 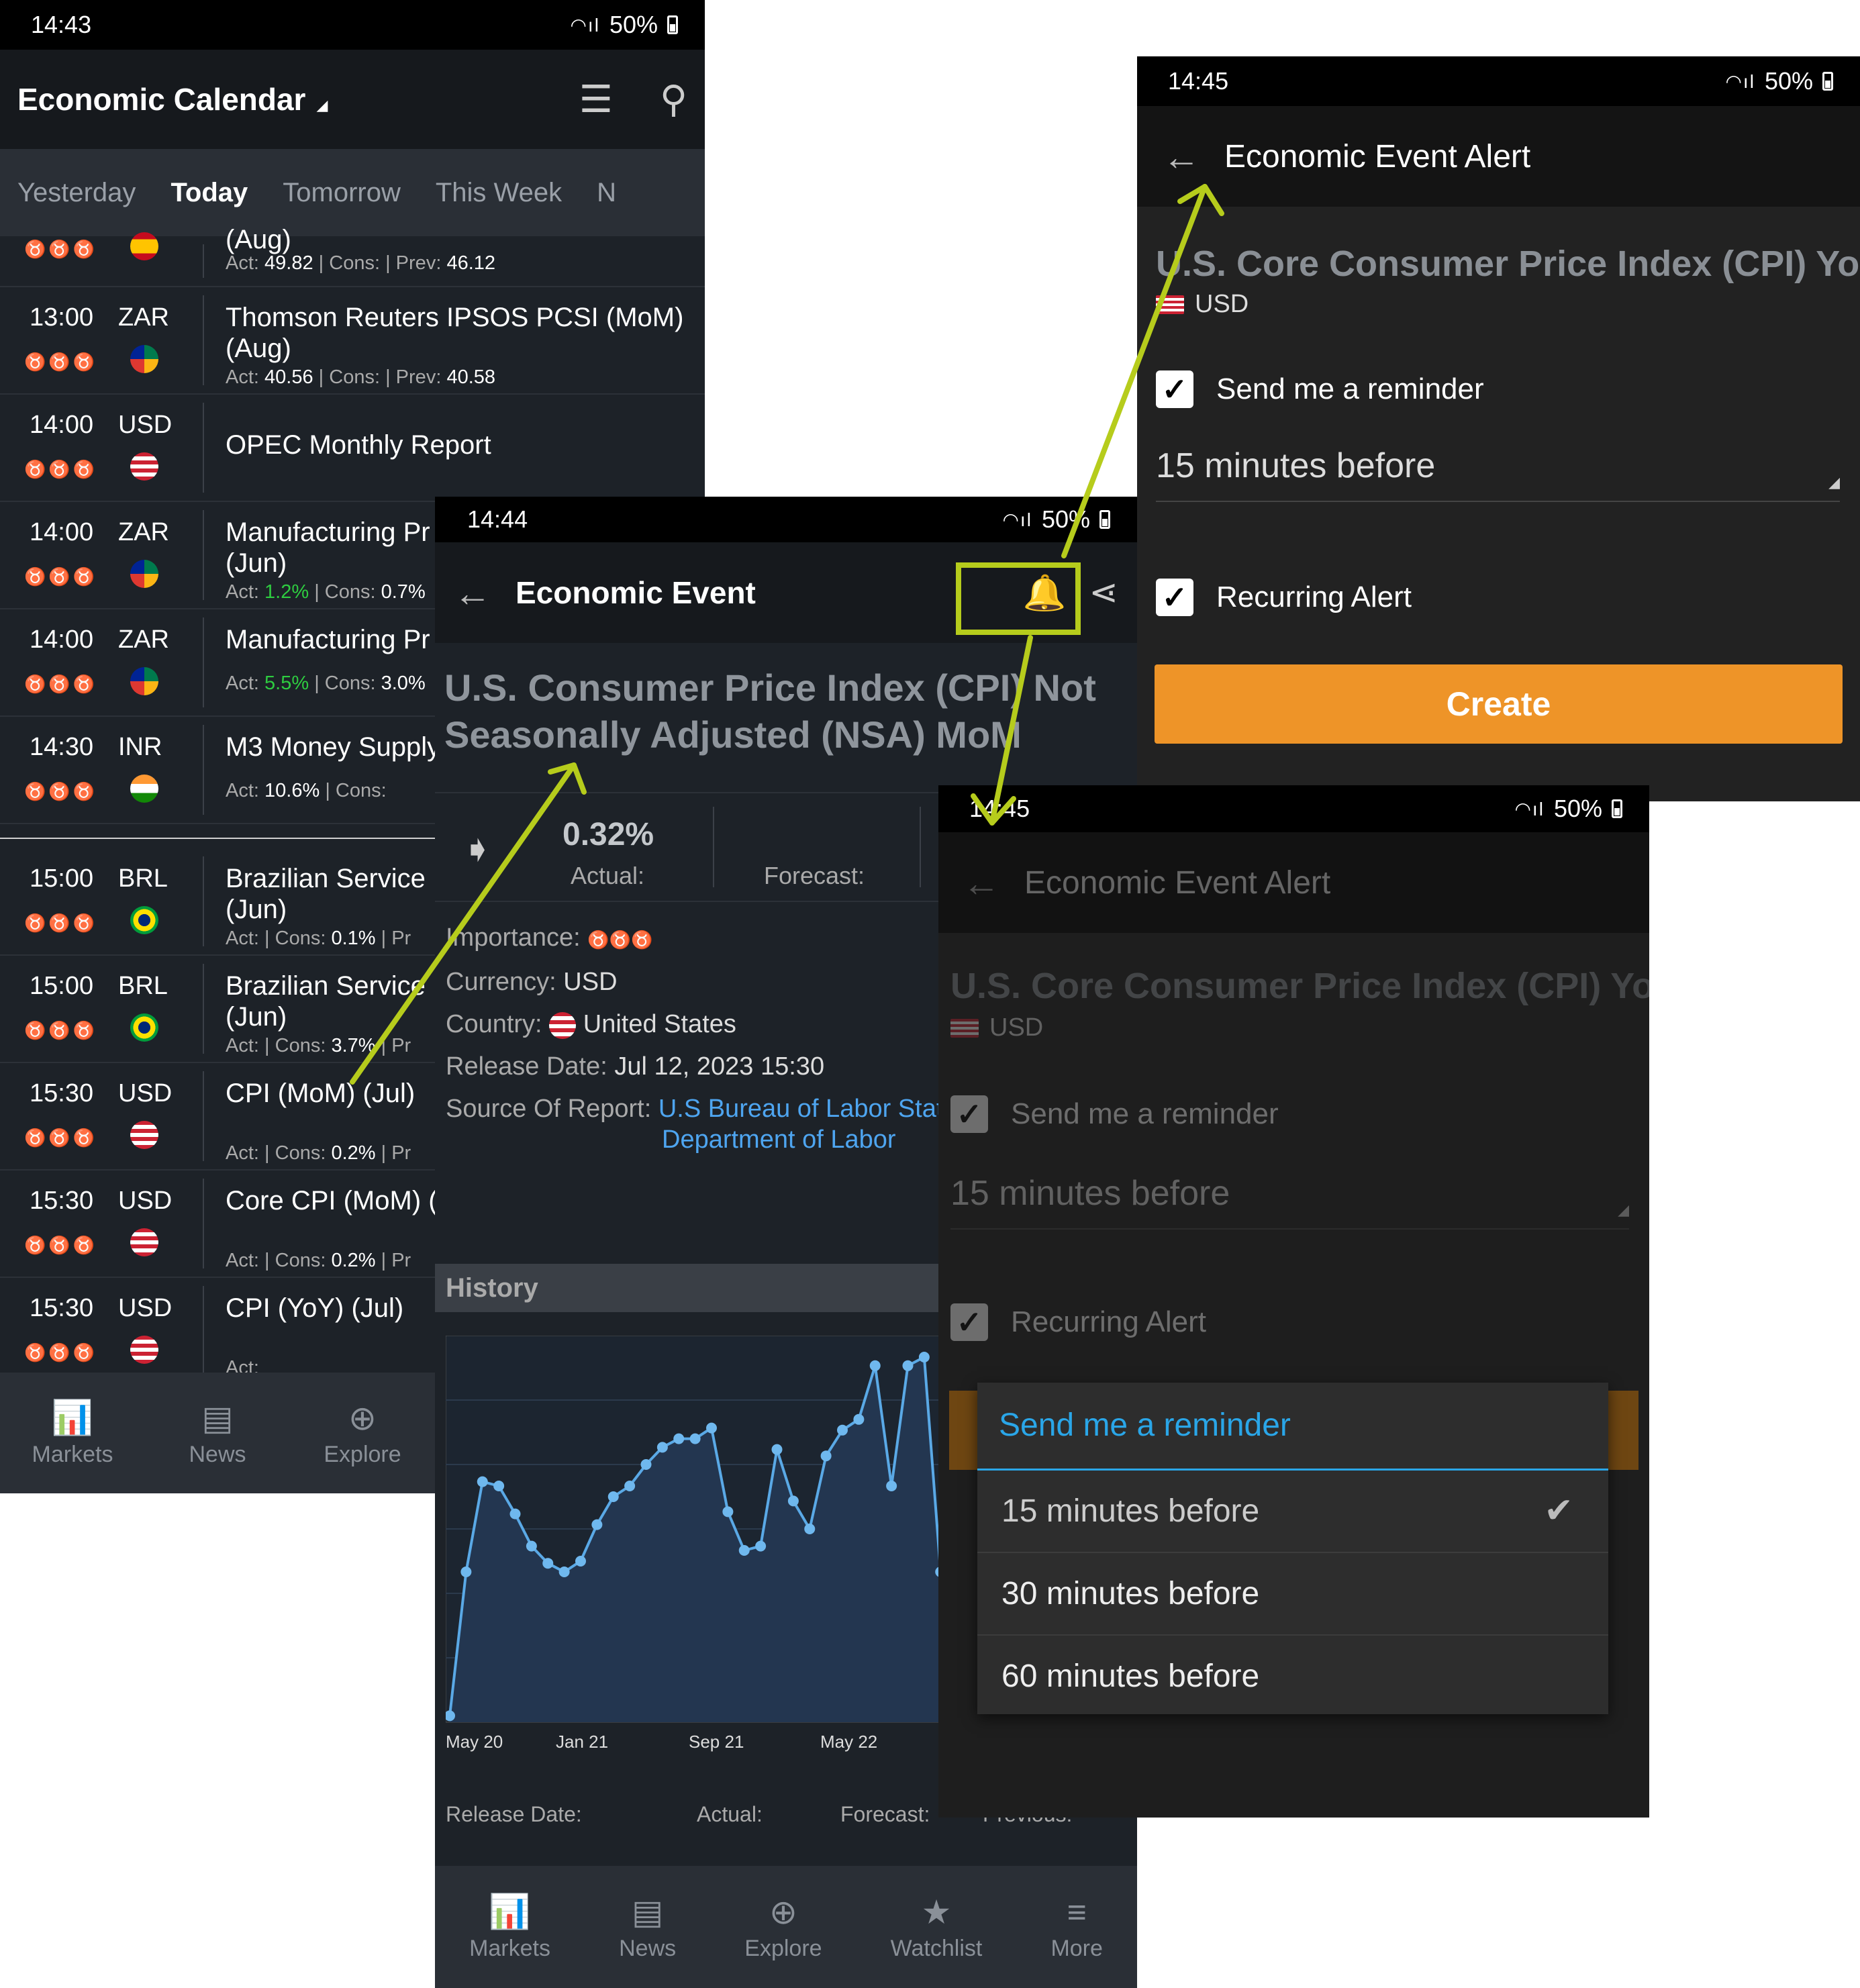 What do you see at coordinates (326, 683) in the screenshot?
I see `event-stats: Act: 5.5% | Cons: 3.0%` at bounding box center [326, 683].